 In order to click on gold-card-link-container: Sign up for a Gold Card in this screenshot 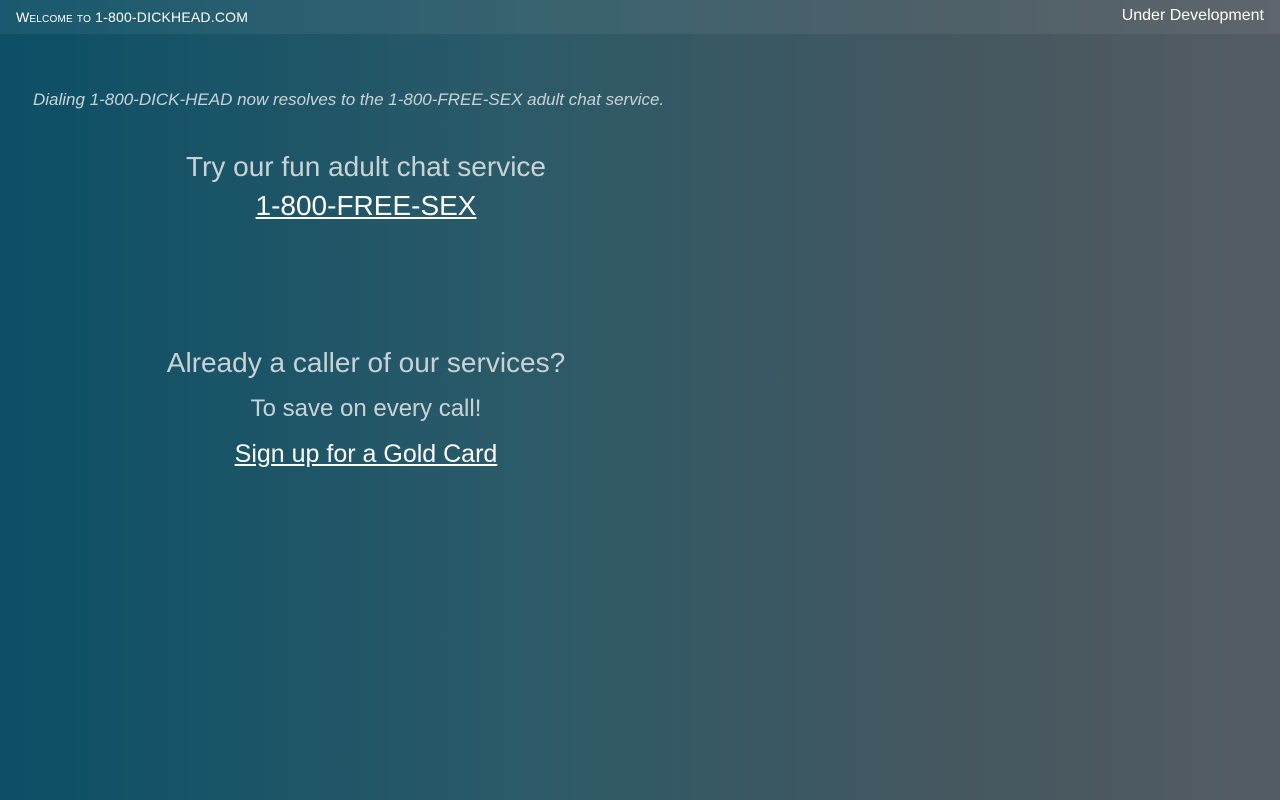, I will do `click(366, 454)`.